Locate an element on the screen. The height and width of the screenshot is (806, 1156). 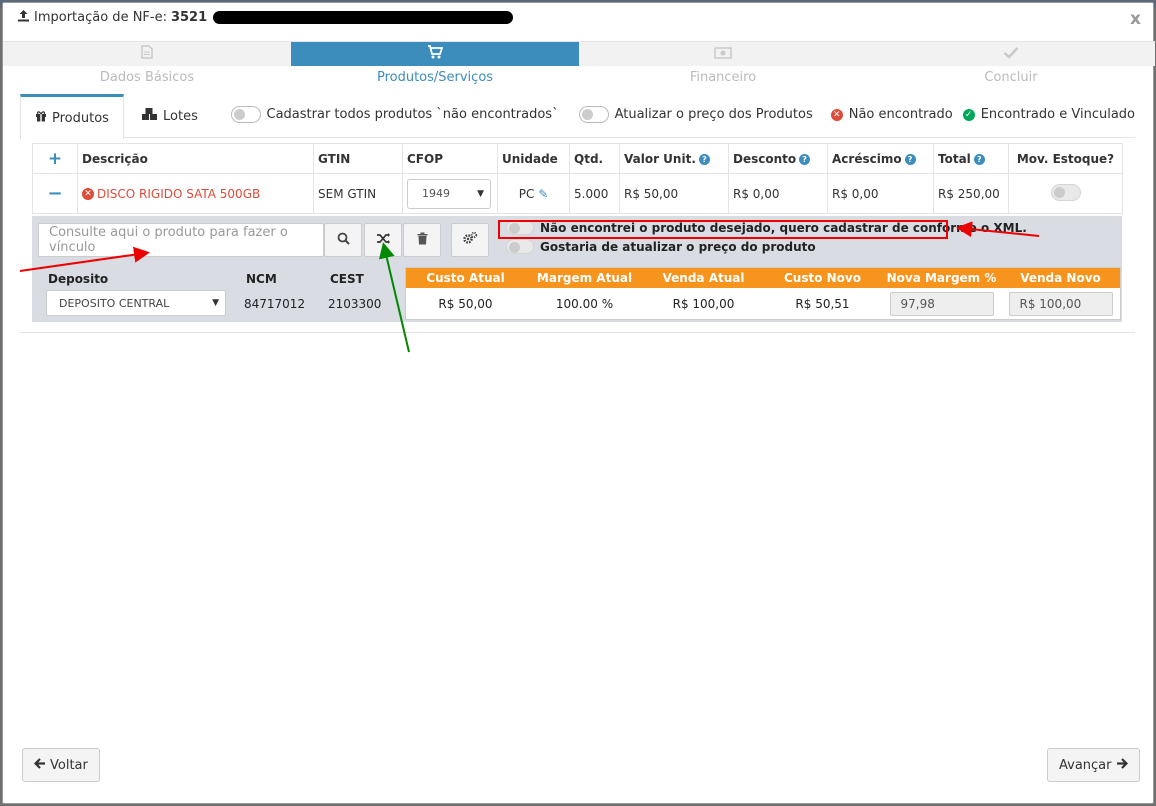
product-settings-button is located at coordinates (470, 240).